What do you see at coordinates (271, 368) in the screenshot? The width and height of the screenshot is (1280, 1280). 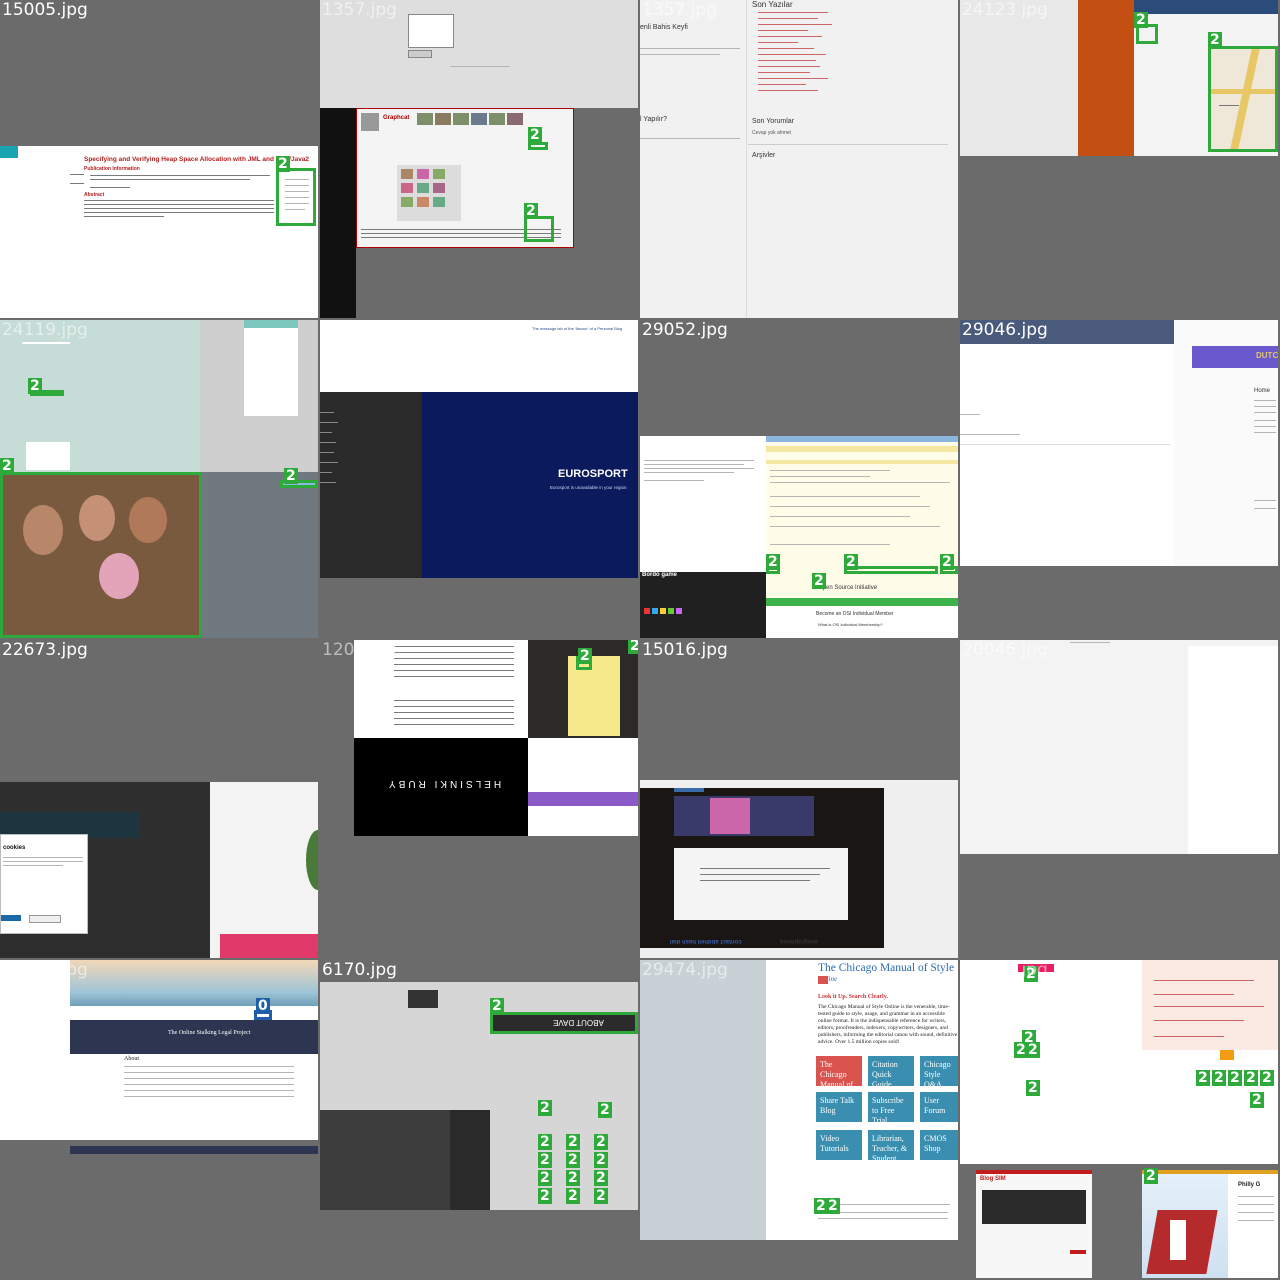 I see `card` at bounding box center [271, 368].